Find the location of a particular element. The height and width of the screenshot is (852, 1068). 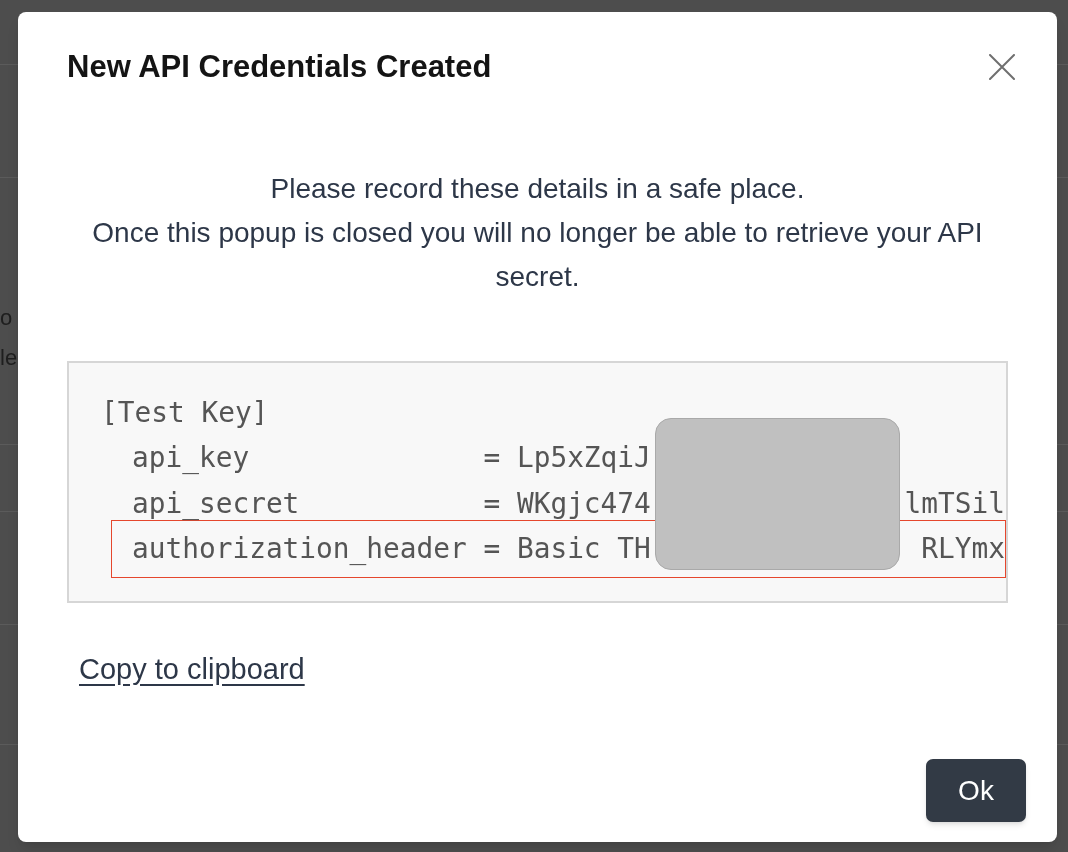

value-text: RLYmx is located at coordinates (963, 549).